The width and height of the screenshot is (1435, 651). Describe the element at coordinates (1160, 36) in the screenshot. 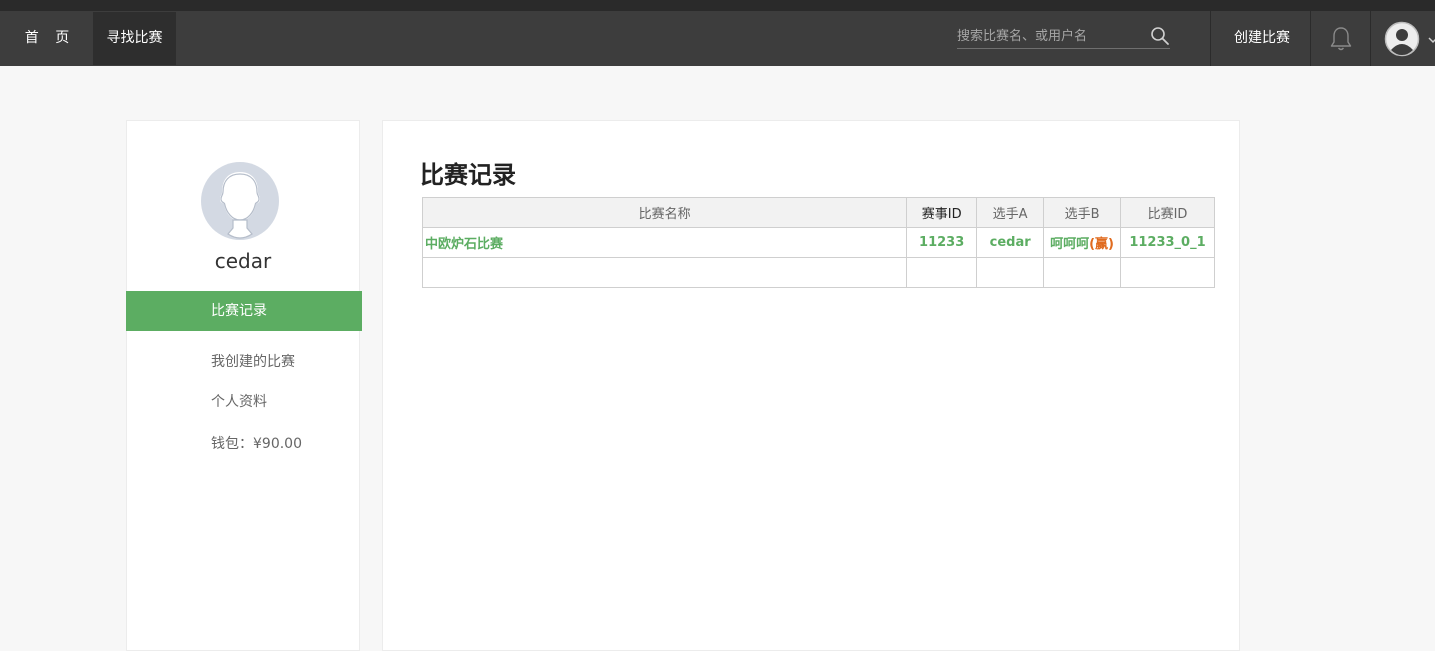

I see `search-icon` at that location.